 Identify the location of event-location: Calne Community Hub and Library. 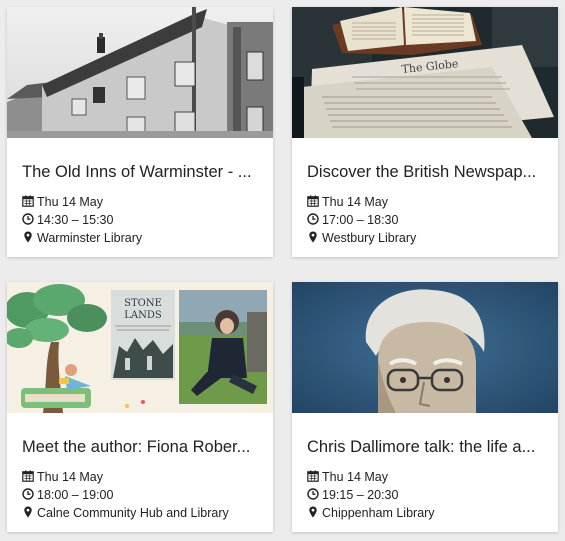
(125, 513).